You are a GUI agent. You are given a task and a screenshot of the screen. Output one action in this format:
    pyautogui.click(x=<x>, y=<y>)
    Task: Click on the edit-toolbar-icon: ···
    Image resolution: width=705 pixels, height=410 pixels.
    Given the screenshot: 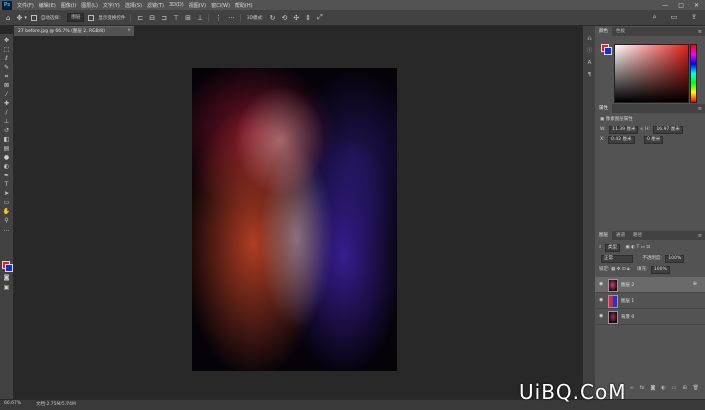 What is the action you would take?
    pyautogui.click(x=6, y=231)
    